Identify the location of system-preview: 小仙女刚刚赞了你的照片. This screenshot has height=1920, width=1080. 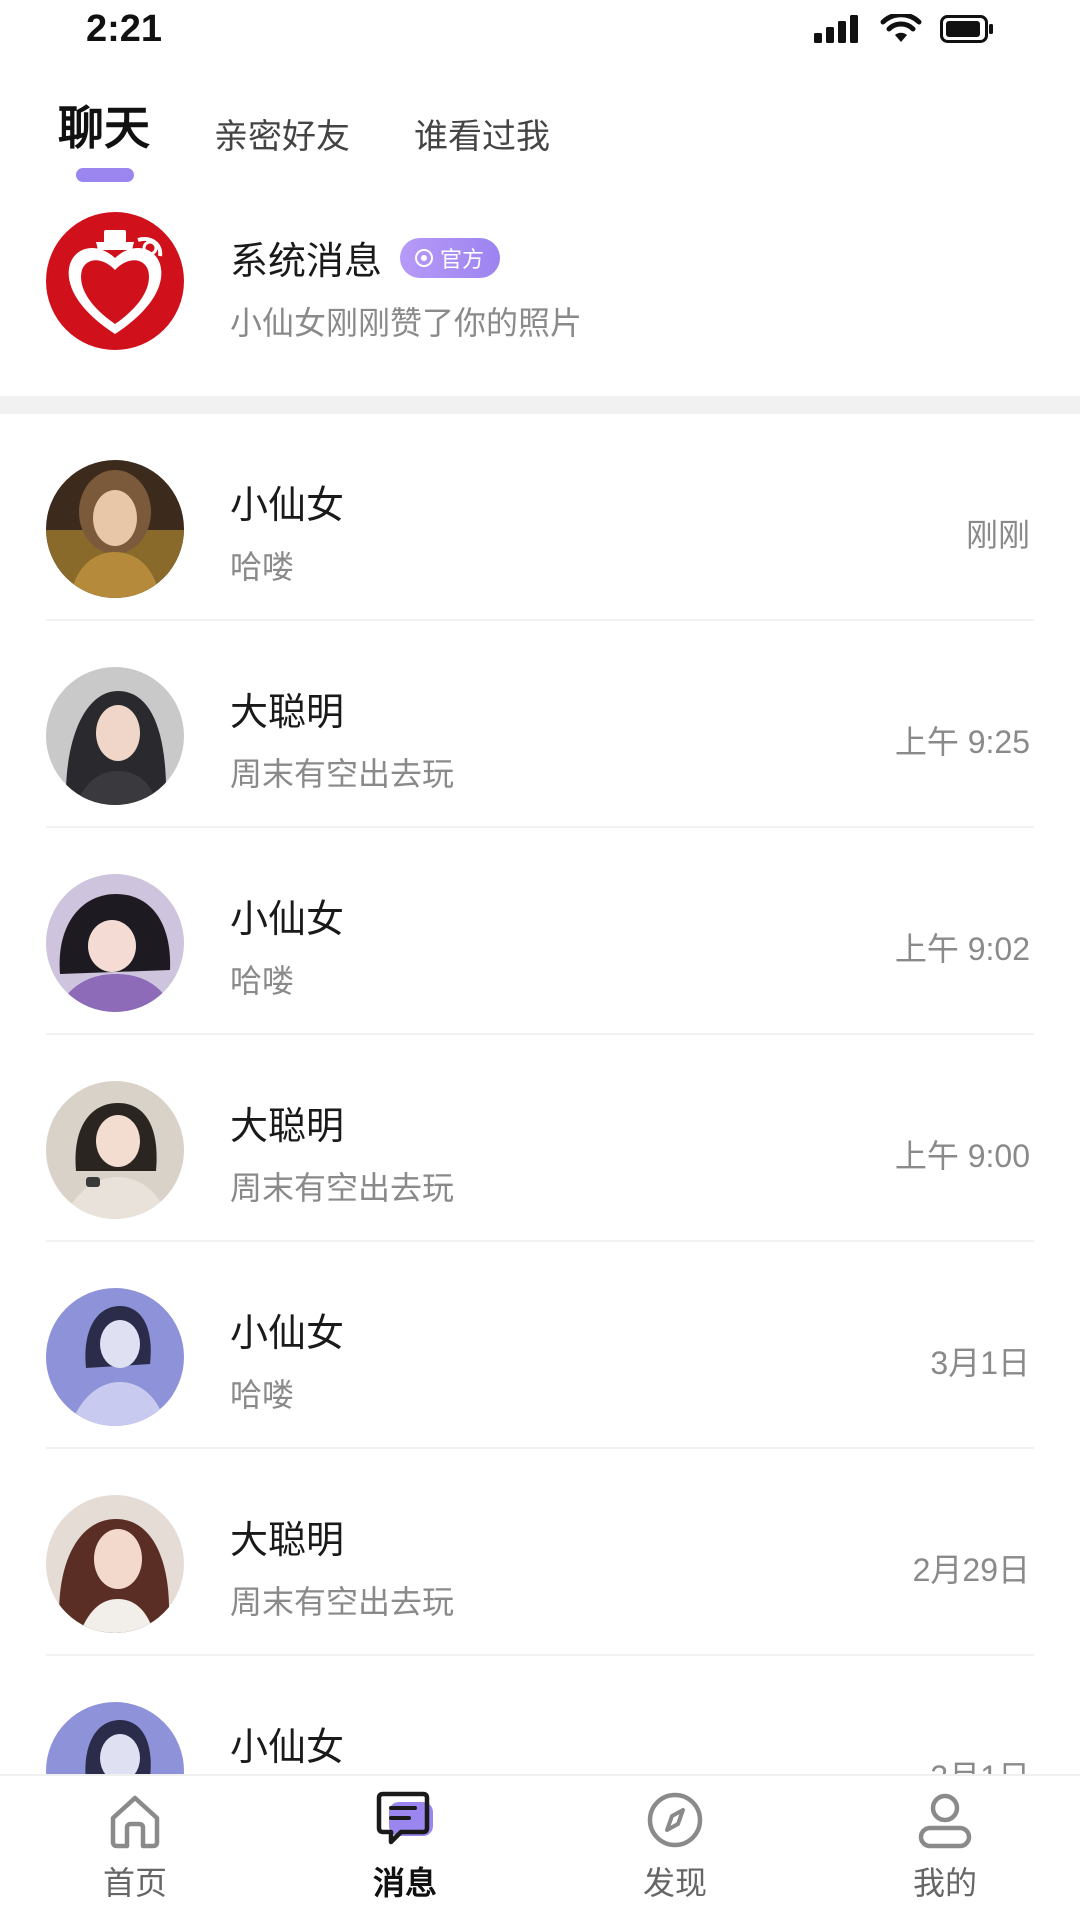
(406, 323).